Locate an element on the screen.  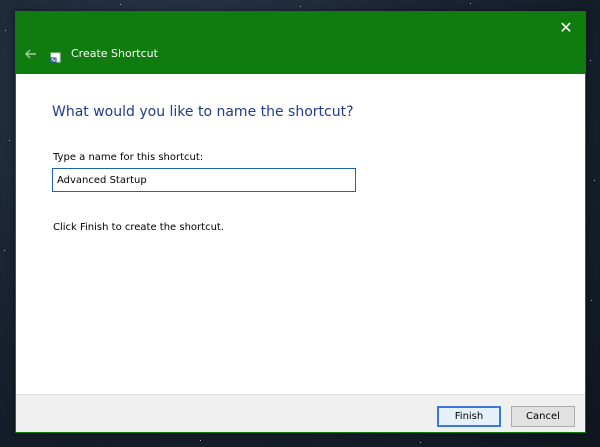
shortcut-name-label: Type a name for this shortcut: is located at coordinates (128, 157).